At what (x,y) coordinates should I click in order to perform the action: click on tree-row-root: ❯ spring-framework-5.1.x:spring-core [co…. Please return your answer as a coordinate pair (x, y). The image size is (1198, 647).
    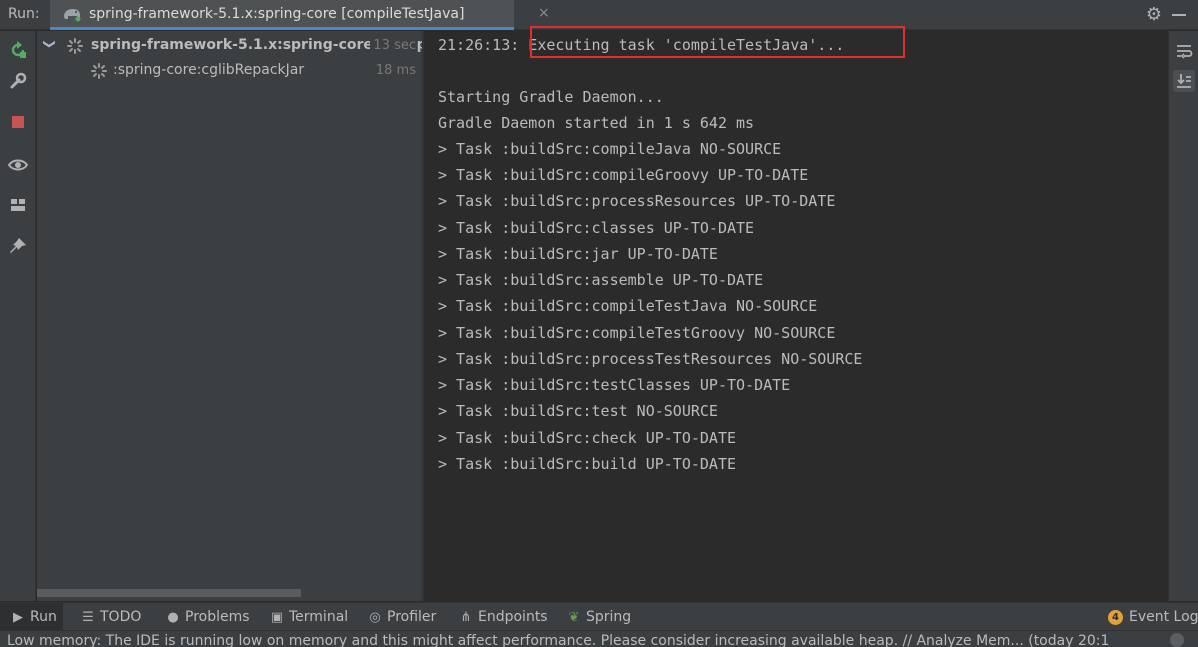
    Looking at the image, I should click on (277, 46).